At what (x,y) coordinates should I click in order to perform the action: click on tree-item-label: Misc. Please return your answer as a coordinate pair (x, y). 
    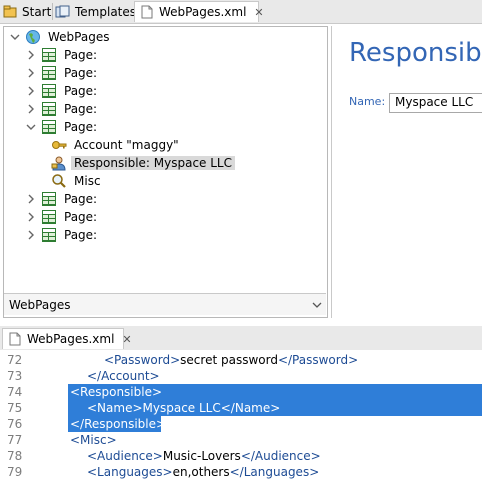
    Looking at the image, I should click on (87, 181).